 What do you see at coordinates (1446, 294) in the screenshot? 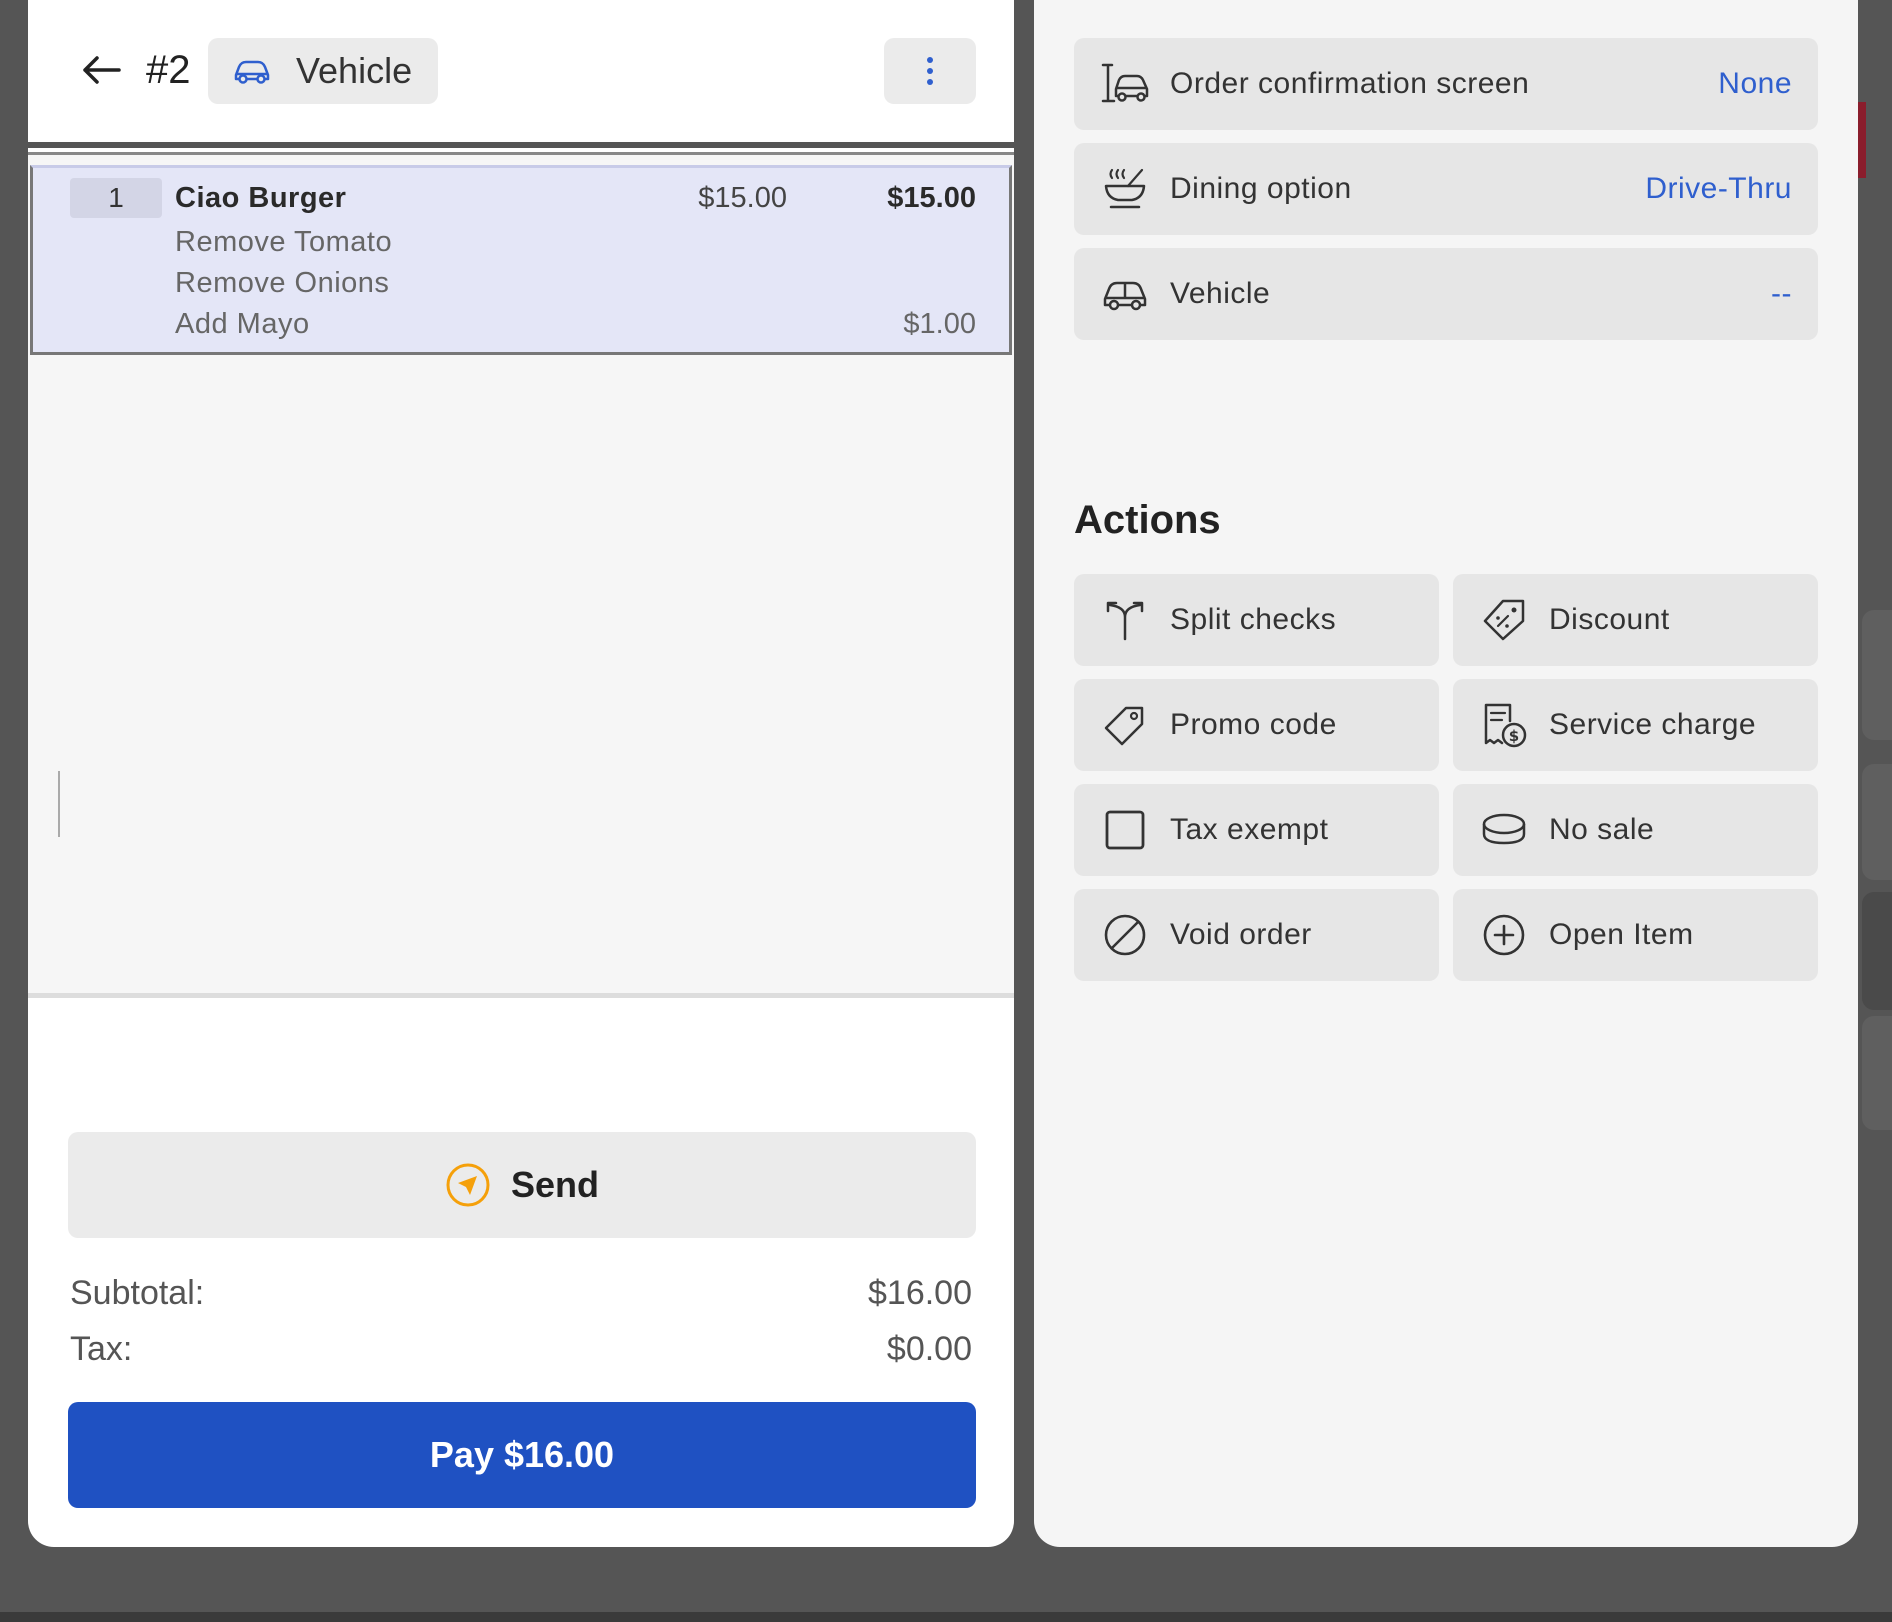
I see `vehicle-option: Vehicle --` at bounding box center [1446, 294].